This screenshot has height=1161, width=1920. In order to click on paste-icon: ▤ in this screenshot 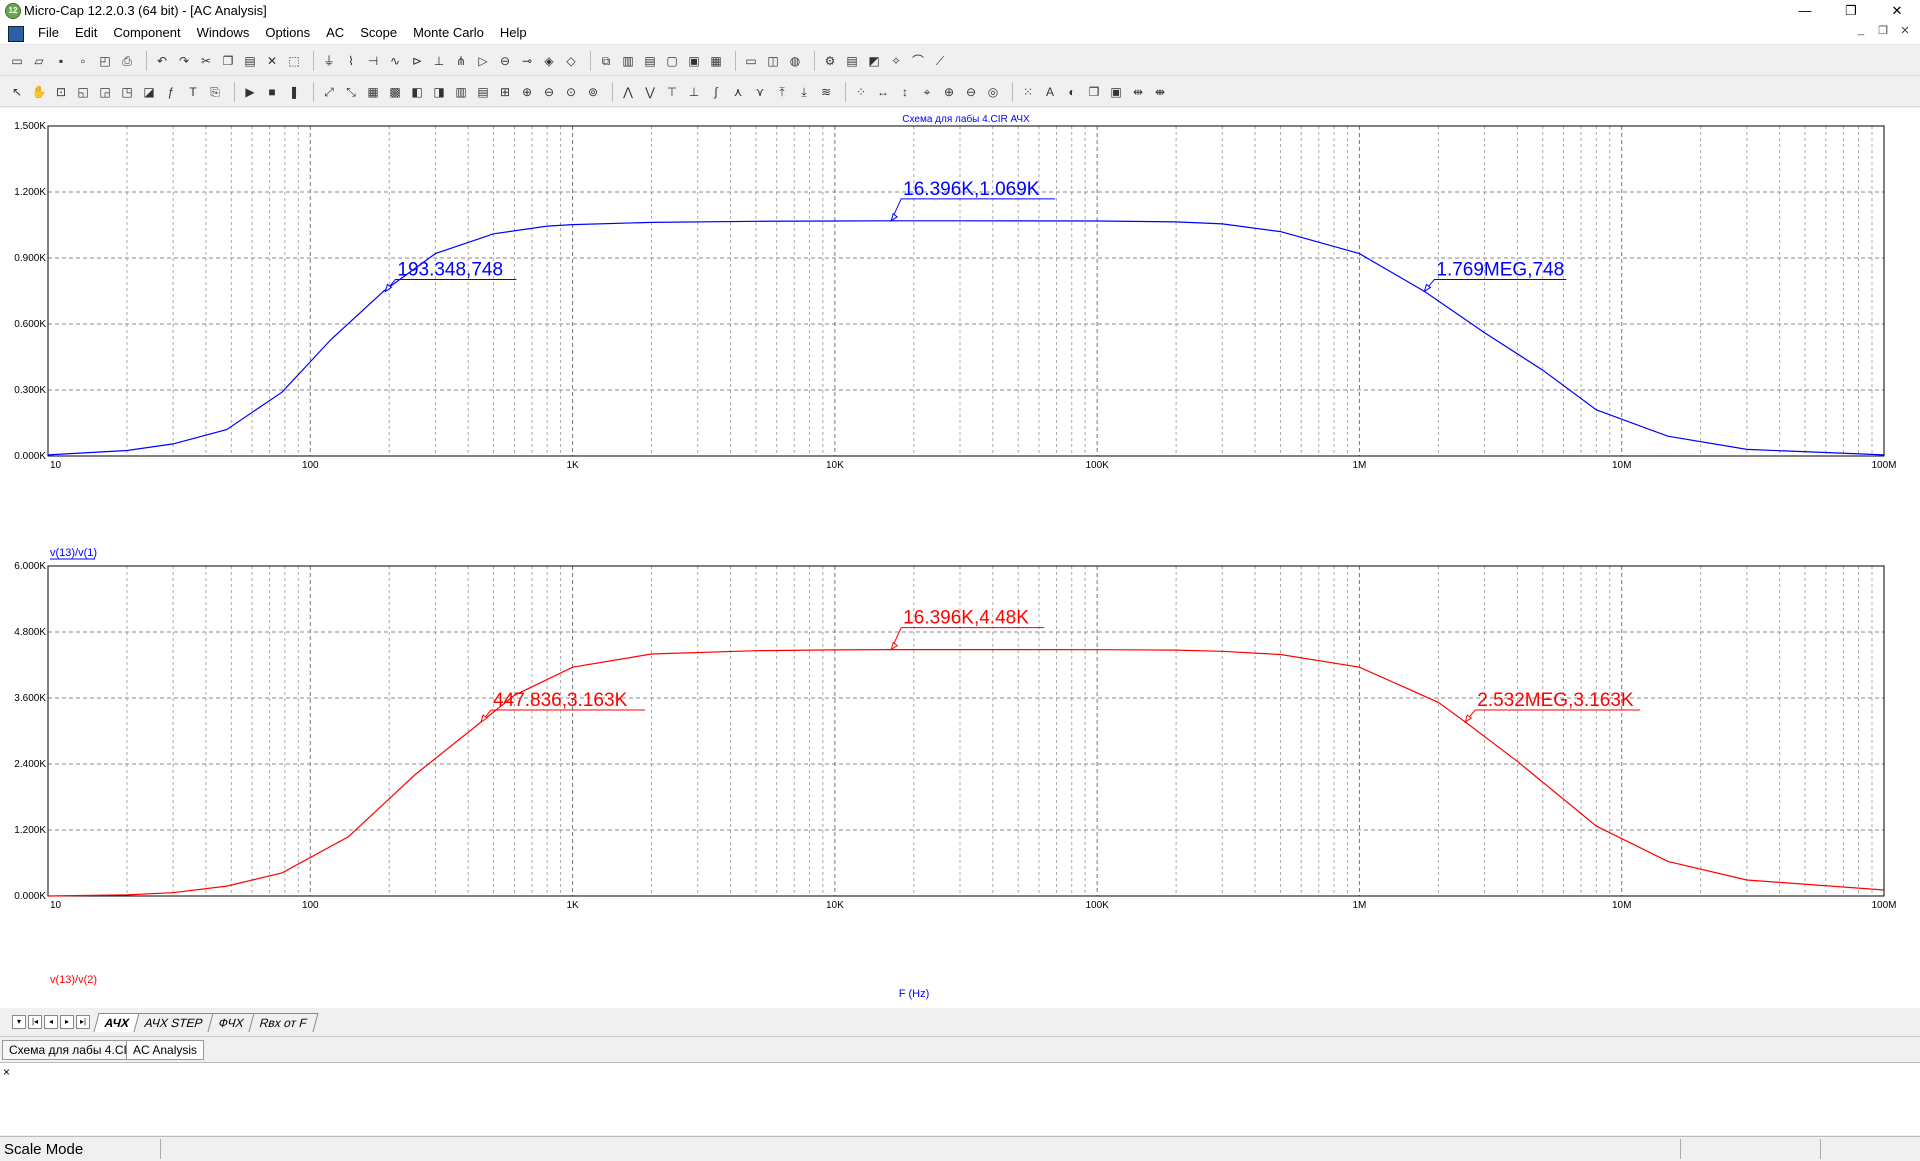, I will do `click(250, 61)`.